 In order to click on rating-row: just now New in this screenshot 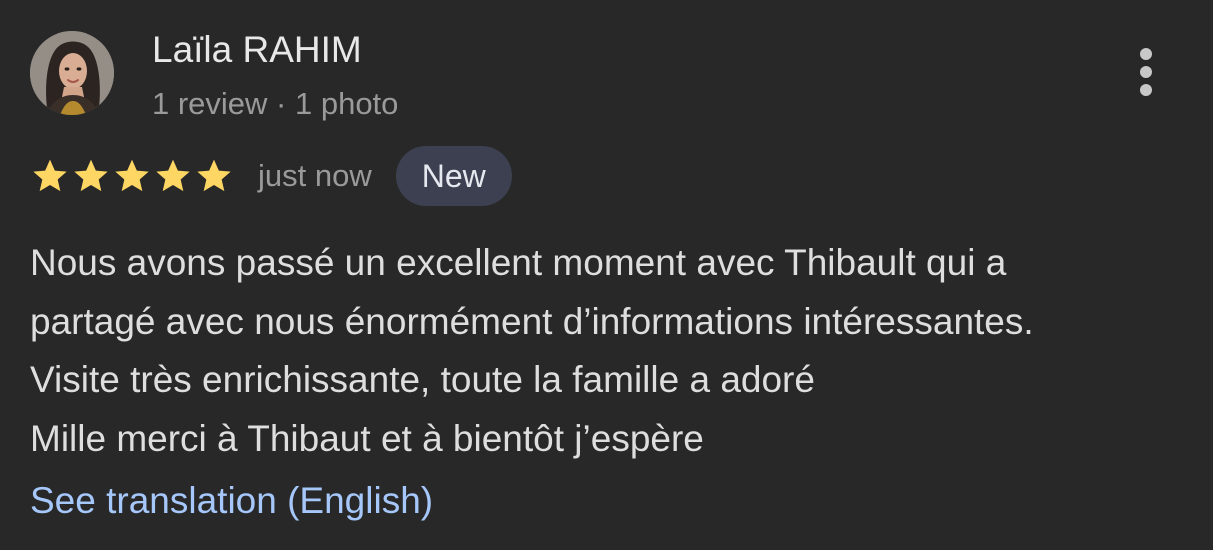, I will do `click(271, 176)`.